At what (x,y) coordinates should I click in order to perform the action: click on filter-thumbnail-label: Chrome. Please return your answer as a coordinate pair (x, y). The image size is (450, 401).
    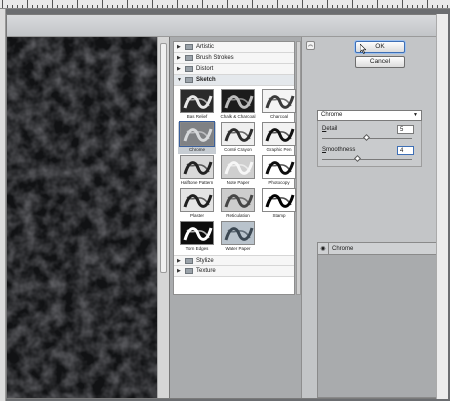
    Looking at the image, I should click on (196, 149).